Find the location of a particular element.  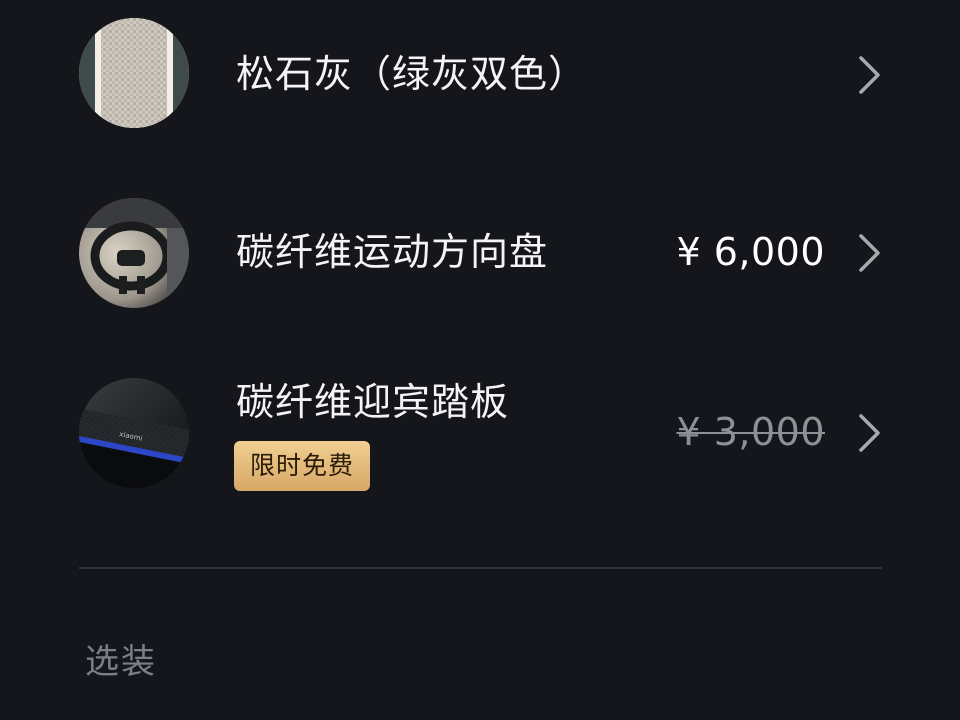

steering-wheel-photo-icon is located at coordinates (134, 253).